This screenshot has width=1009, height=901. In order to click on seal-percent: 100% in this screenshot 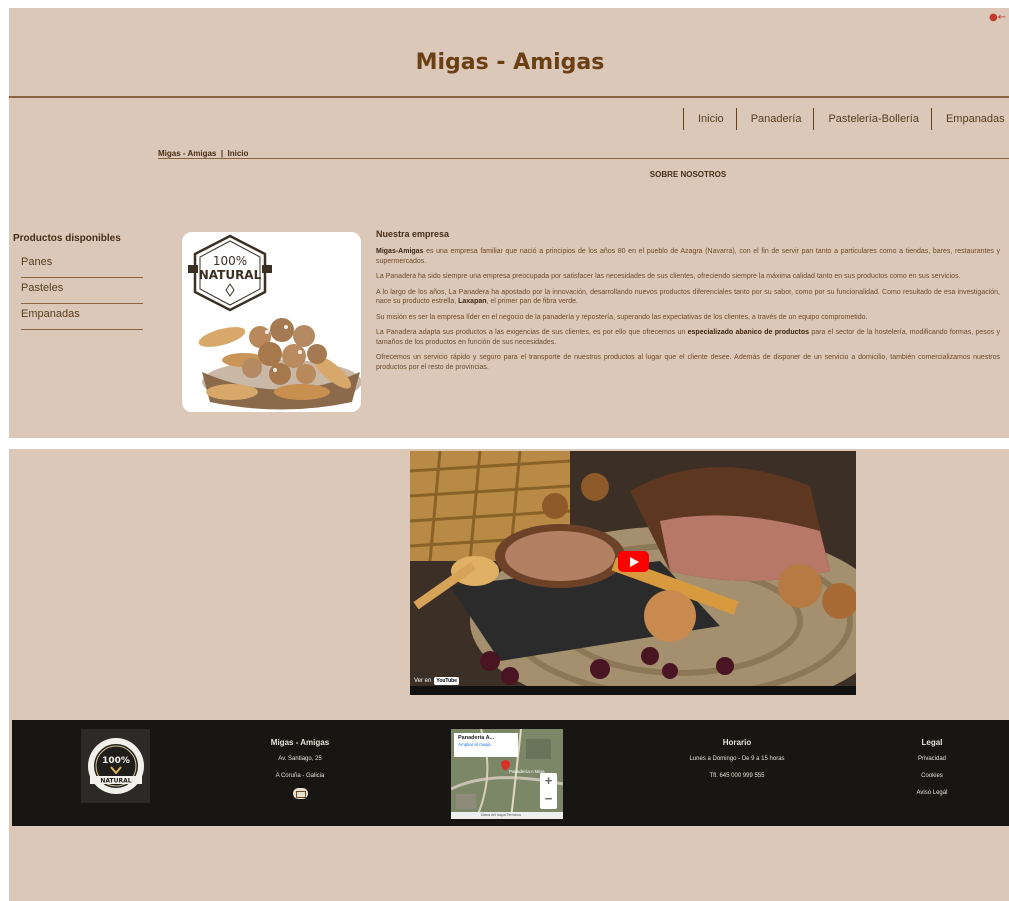, I will do `click(116, 761)`.